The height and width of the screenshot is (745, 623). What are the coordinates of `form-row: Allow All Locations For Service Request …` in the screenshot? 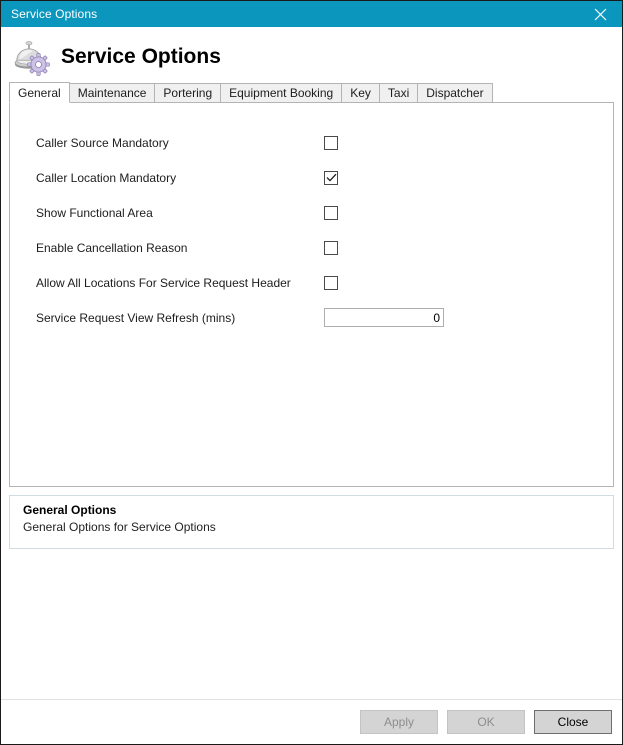 It's located at (311, 282).